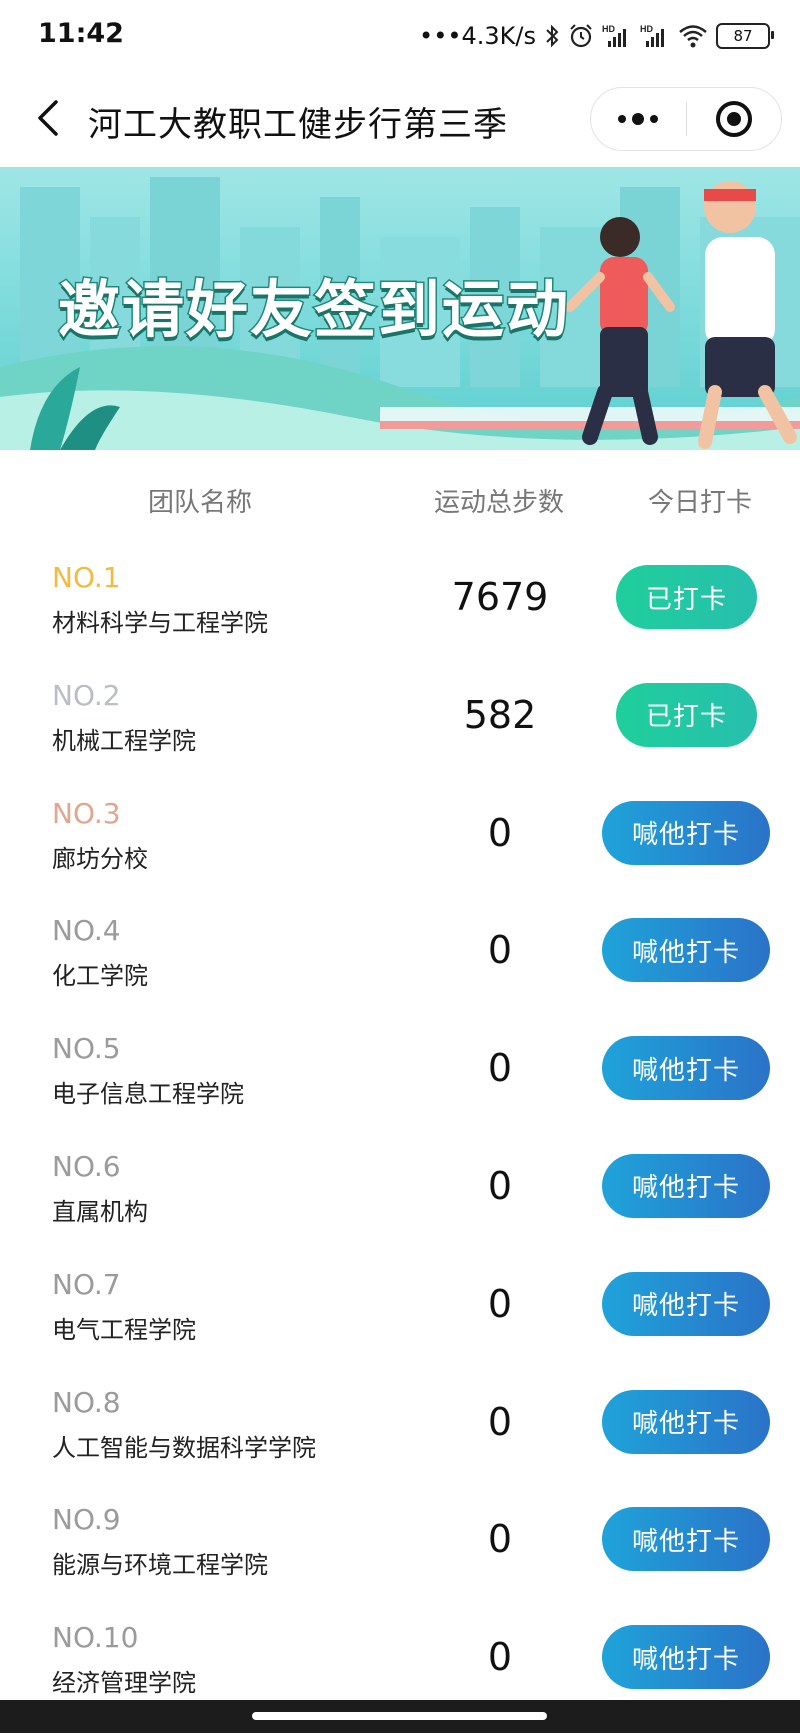 The height and width of the screenshot is (1733, 800). What do you see at coordinates (400, 1075) in the screenshot?
I see `team-row: NO.5 电子信息工程学院 0 喊他打卡` at bounding box center [400, 1075].